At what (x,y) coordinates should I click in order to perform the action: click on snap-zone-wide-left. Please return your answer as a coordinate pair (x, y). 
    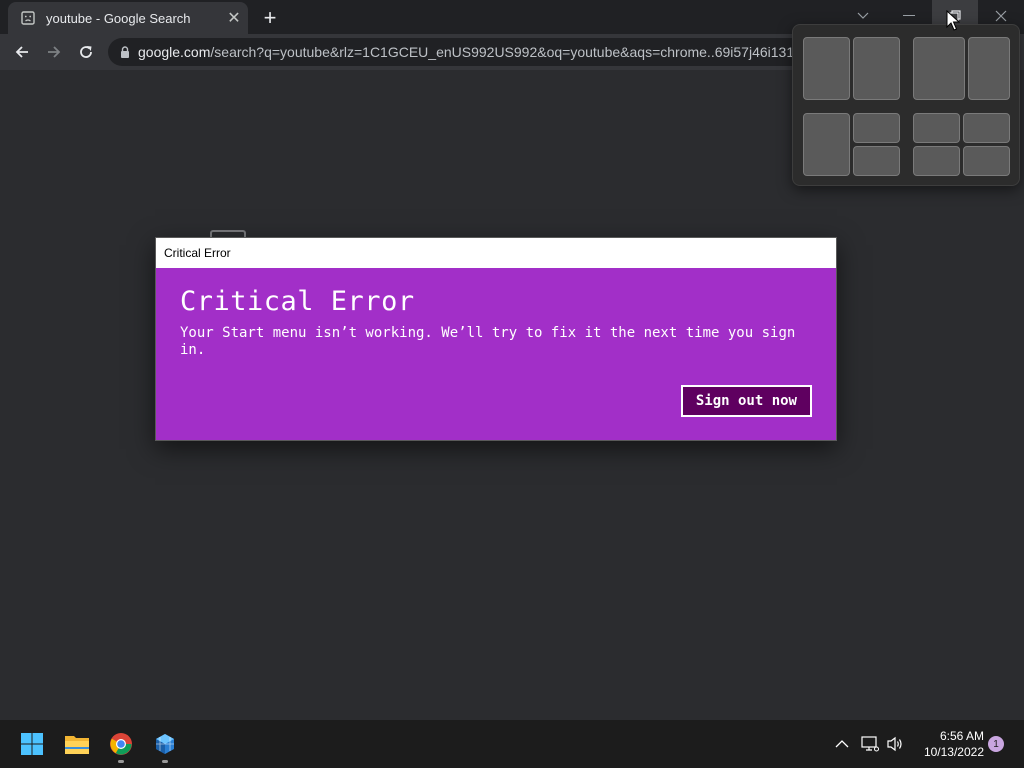
    Looking at the image, I should click on (939, 68).